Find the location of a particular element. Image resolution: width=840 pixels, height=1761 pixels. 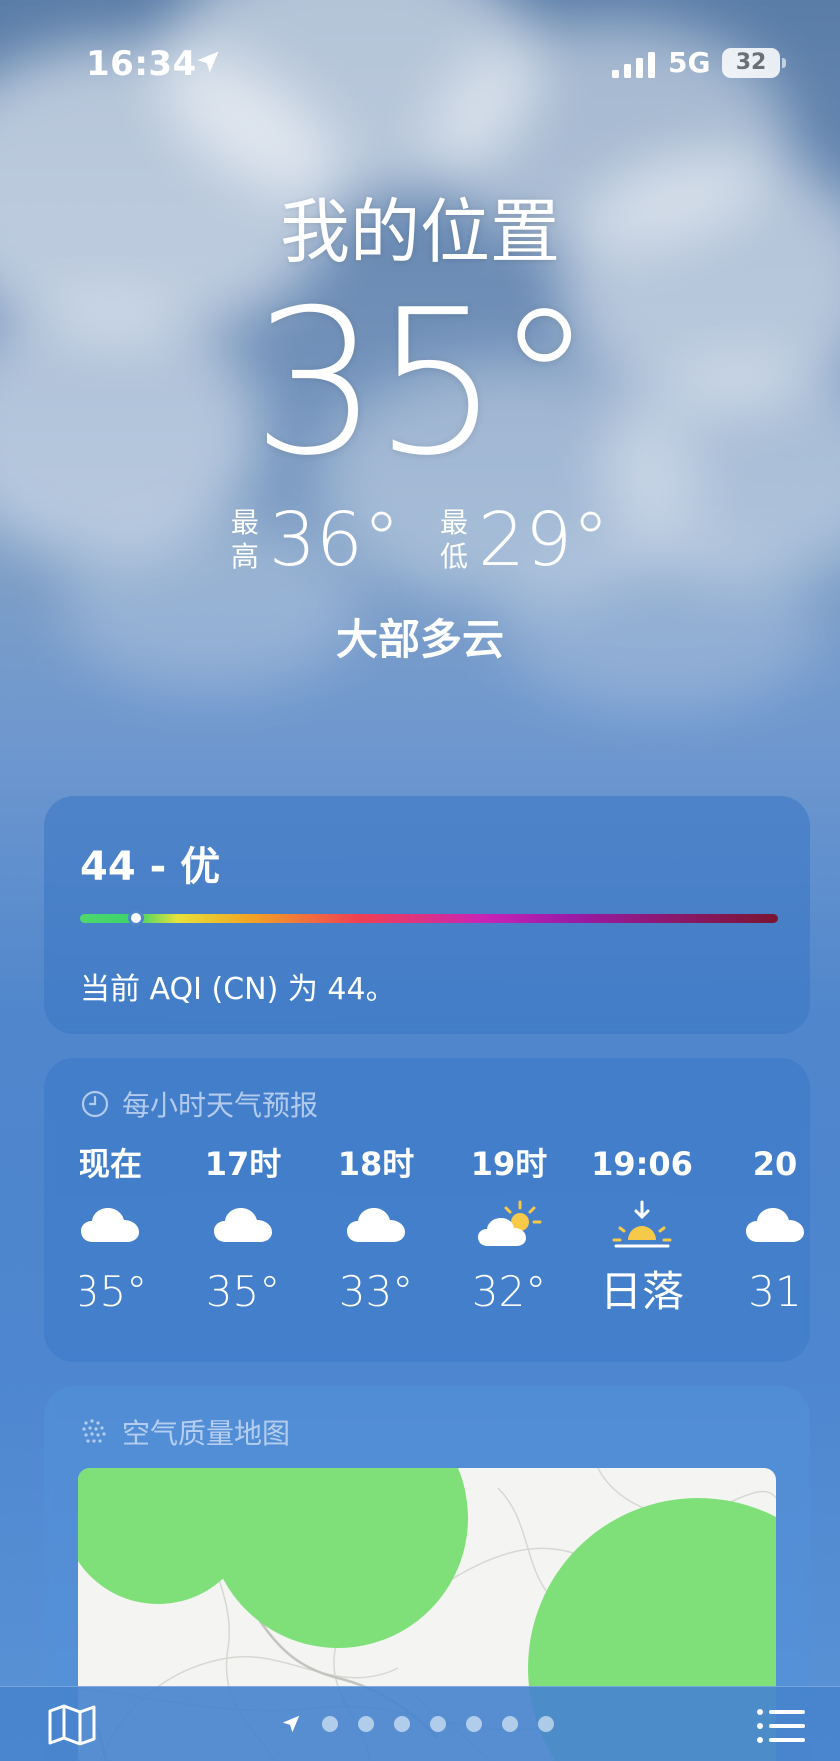

aqi-value: 44 - 优 is located at coordinates (150, 867).